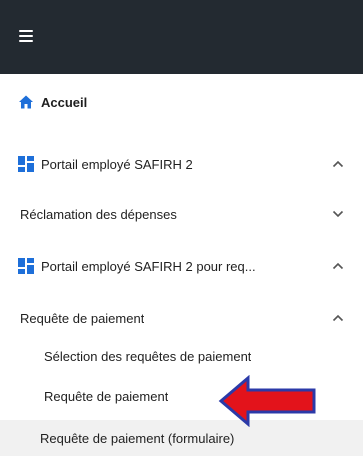  I want to click on hamburger-menu-icon, so click(26, 36).